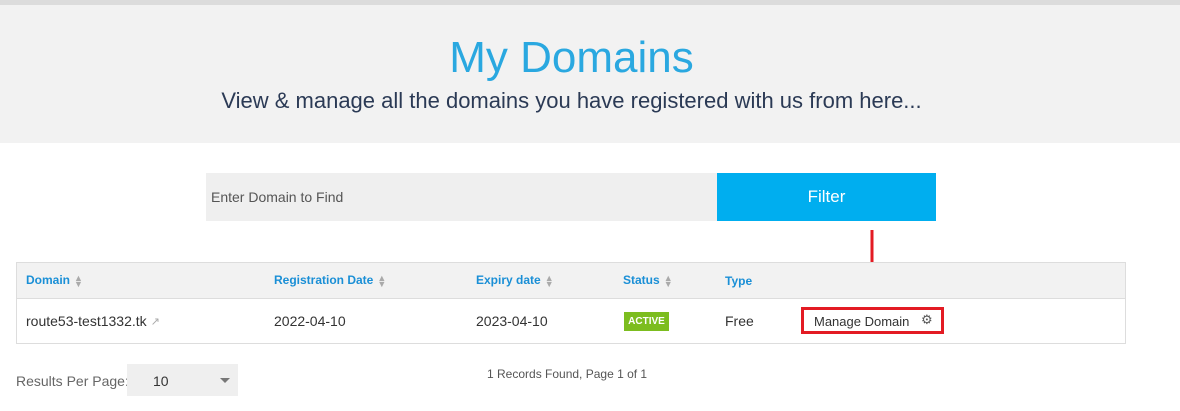 This screenshot has height=411, width=1180. What do you see at coordinates (567, 374) in the screenshot?
I see `records-summary: 1 Records Found, Page 1 of 1` at bounding box center [567, 374].